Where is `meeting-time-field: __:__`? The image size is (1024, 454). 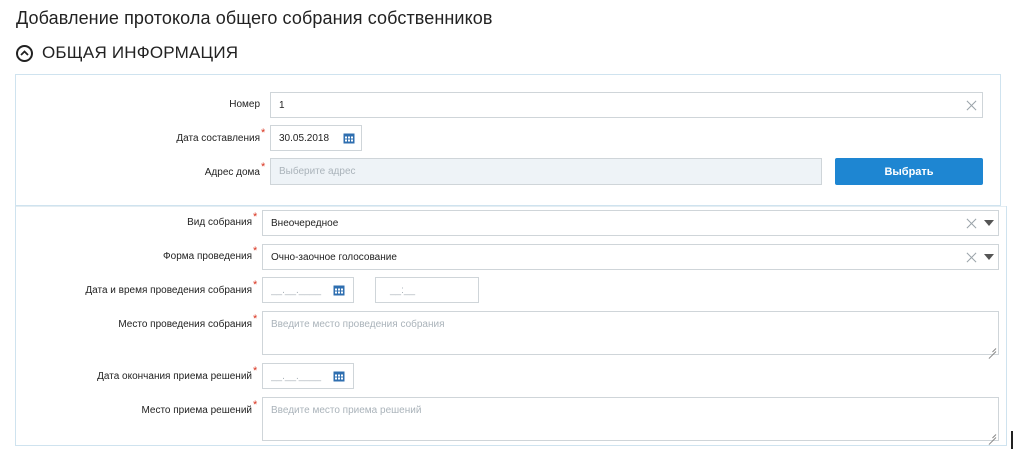 meeting-time-field: __:__ is located at coordinates (427, 290).